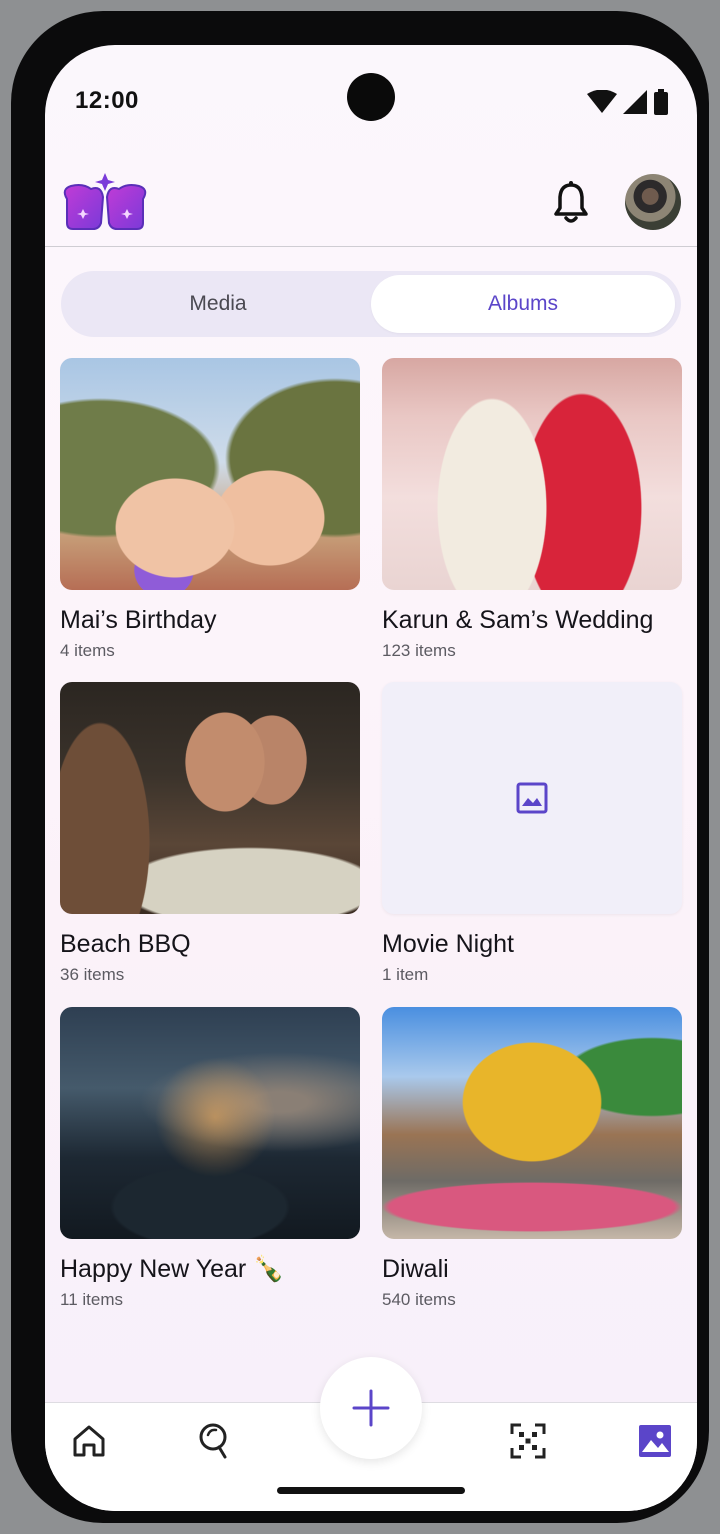 The height and width of the screenshot is (1534, 720). I want to click on album-card: Karun & Sam’s Wedding 123 items, so click(532, 509).